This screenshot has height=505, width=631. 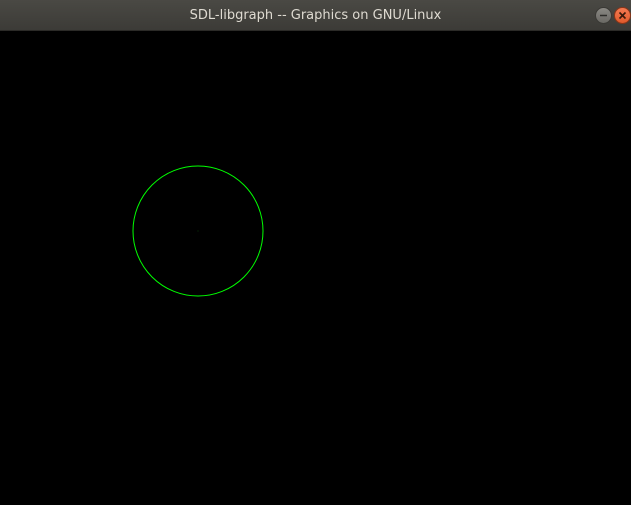 I want to click on close-button, so click(x=622, y=15).